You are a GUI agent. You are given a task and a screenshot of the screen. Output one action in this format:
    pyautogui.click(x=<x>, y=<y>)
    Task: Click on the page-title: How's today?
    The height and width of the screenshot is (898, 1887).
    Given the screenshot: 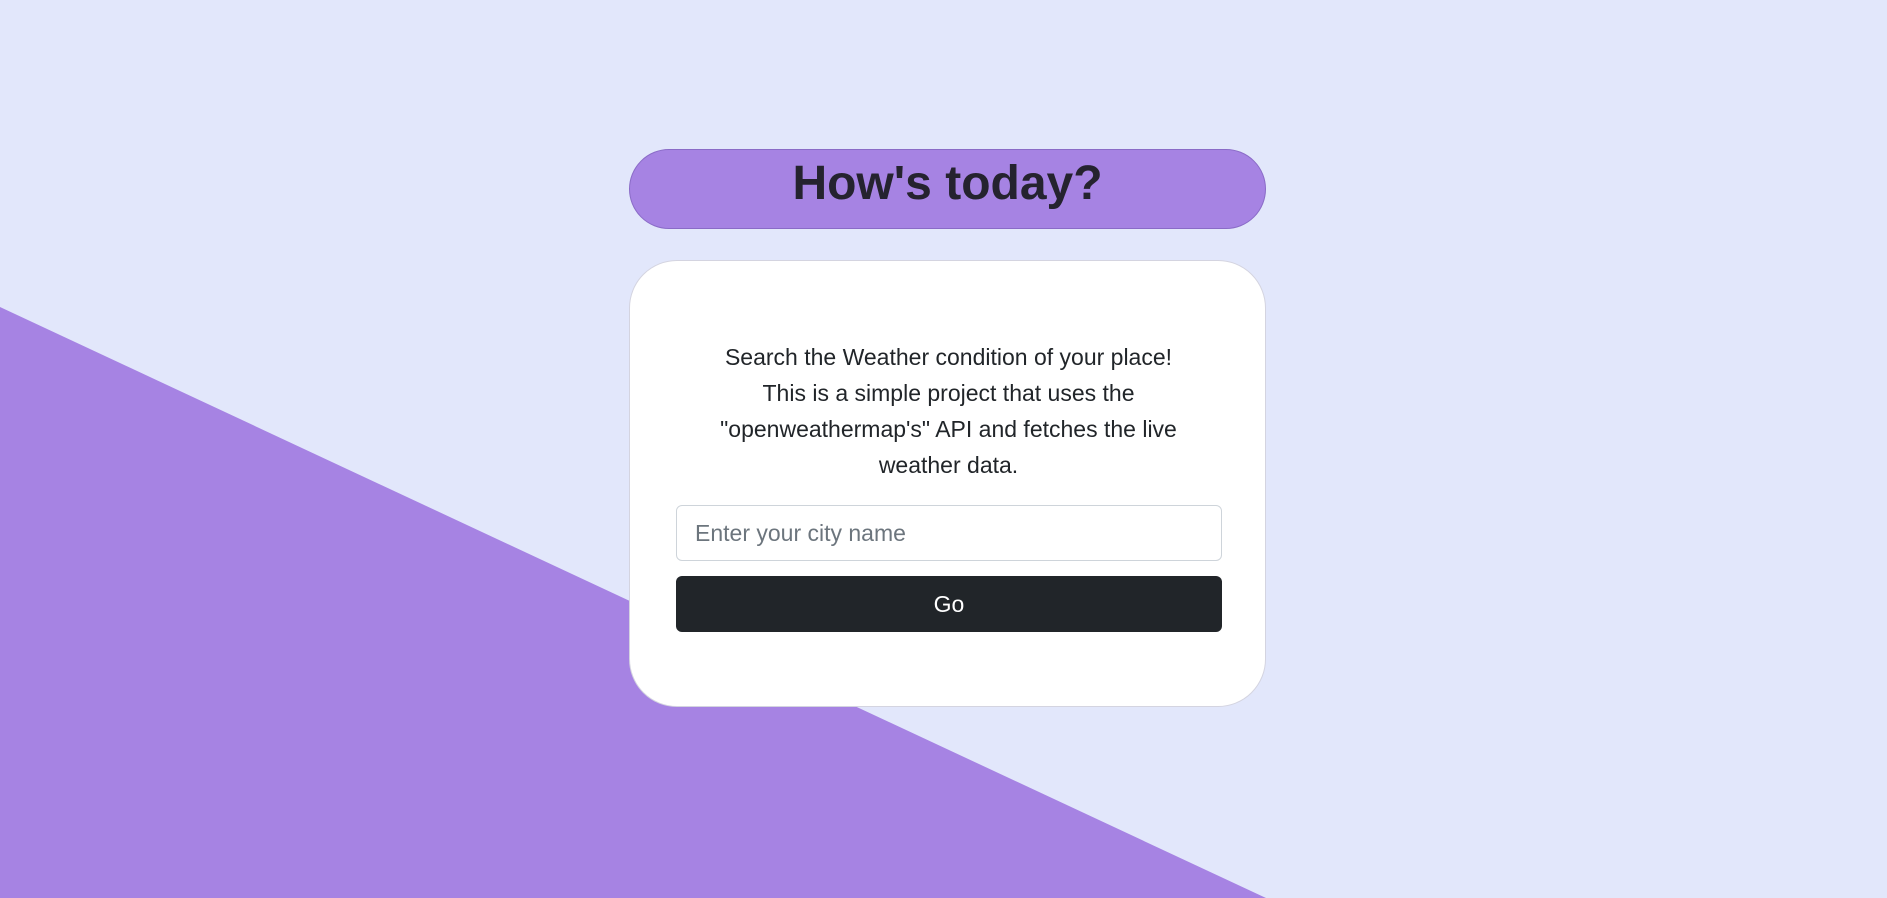 What is the action you would take?
    pyautogui.click(x=947, y=183)
    